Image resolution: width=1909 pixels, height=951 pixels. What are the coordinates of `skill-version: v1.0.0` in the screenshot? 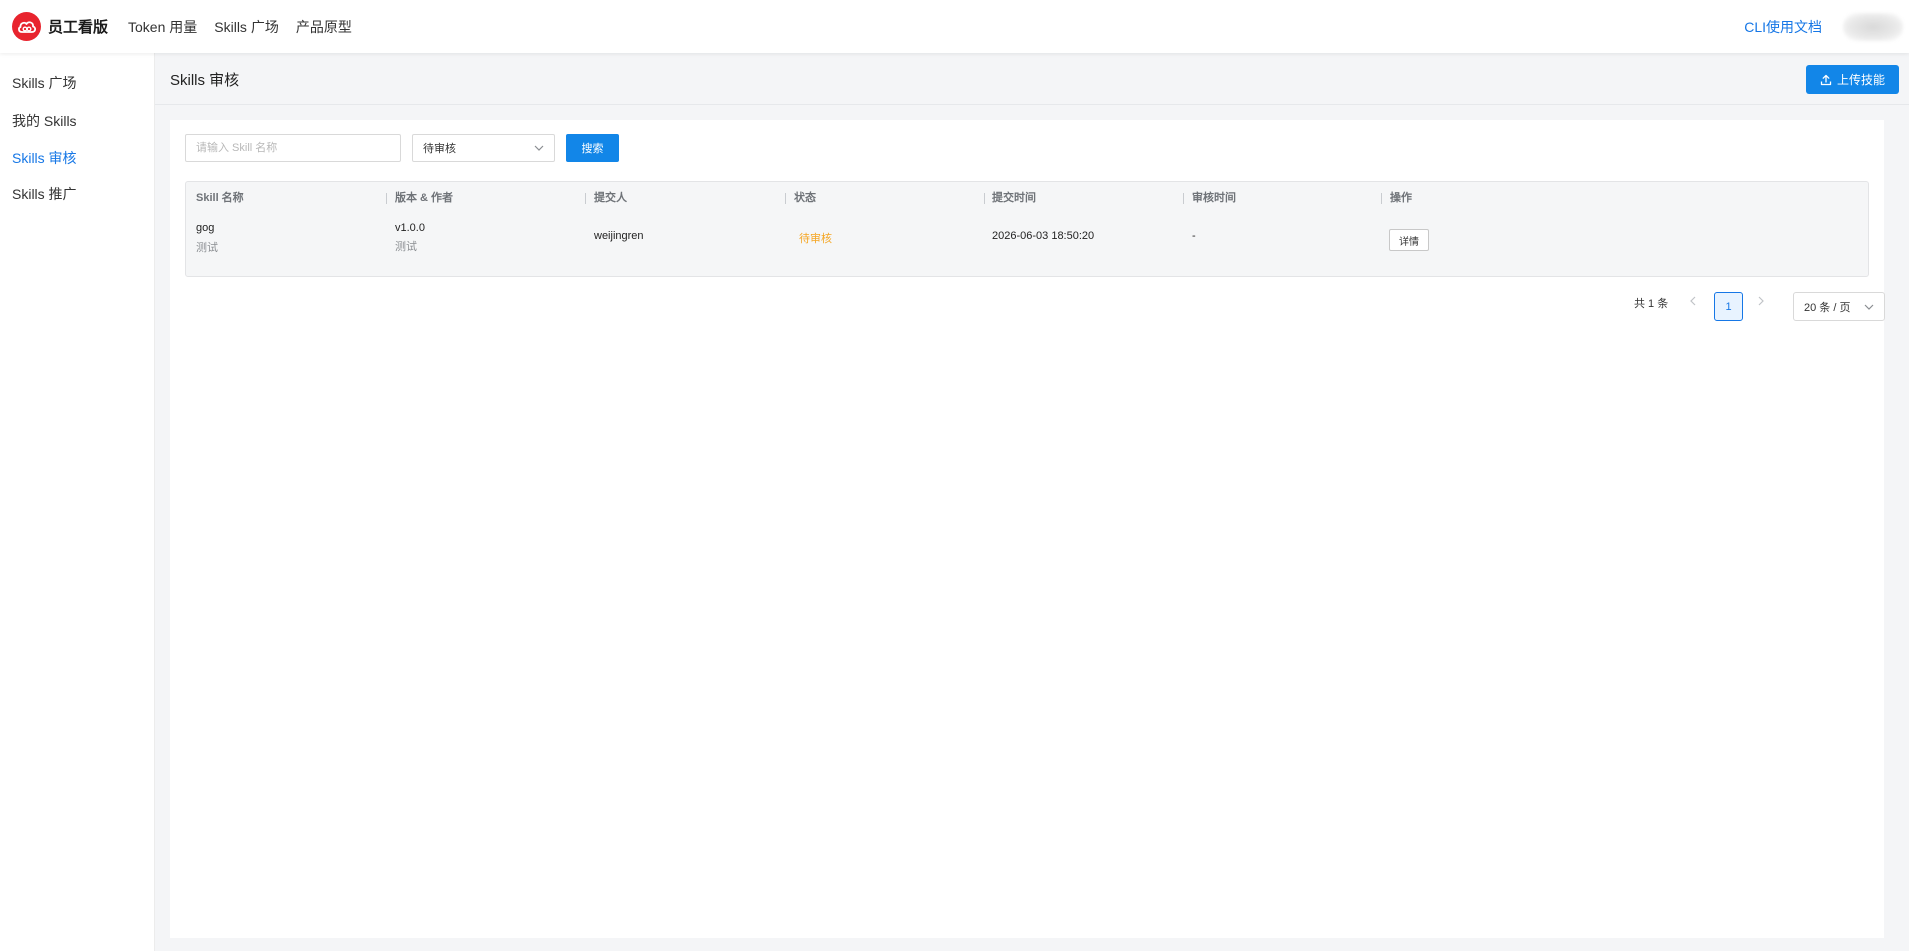 It's located at (410, 228).